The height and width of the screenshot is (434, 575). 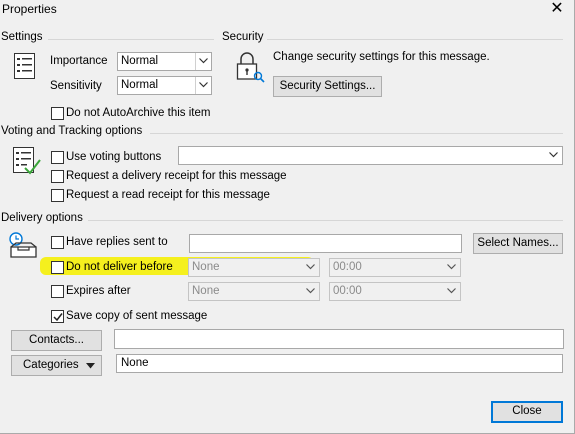 What do you see at coordinates (347, 267) in the screenshot?
I see `deliver-before-time-value: 00:00` at bounding box center [347, 267].